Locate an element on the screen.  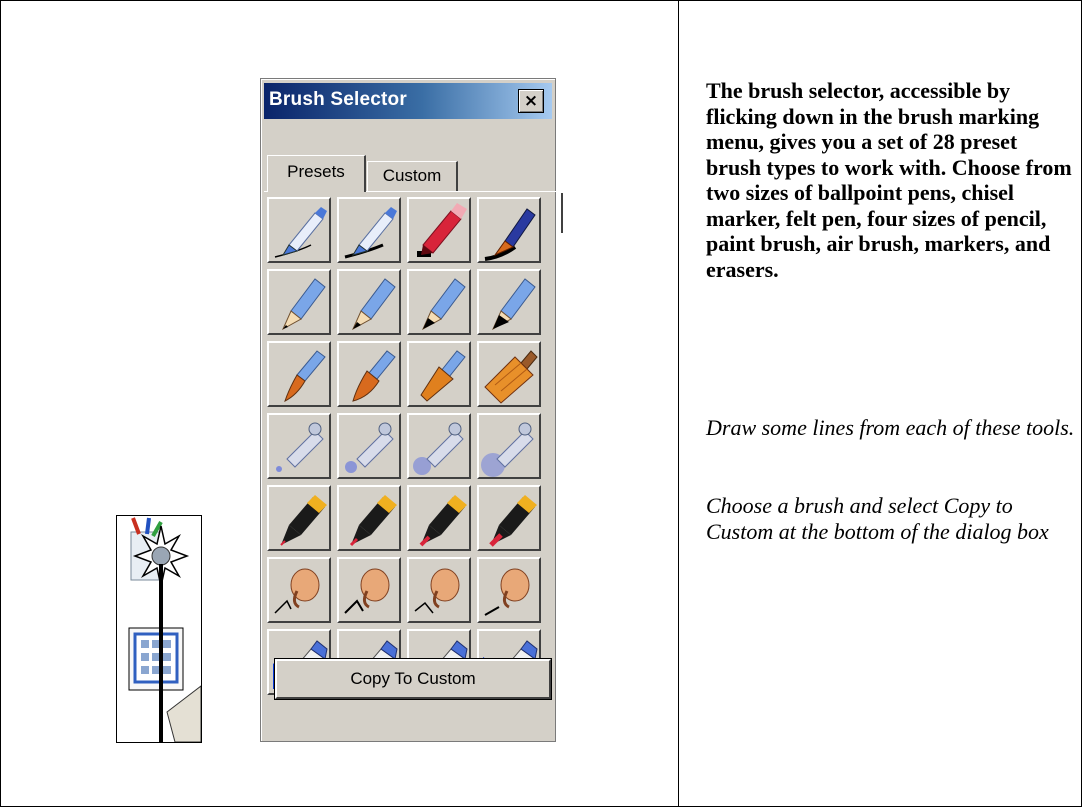
close-icon: × is located at coordinates (531, 101).